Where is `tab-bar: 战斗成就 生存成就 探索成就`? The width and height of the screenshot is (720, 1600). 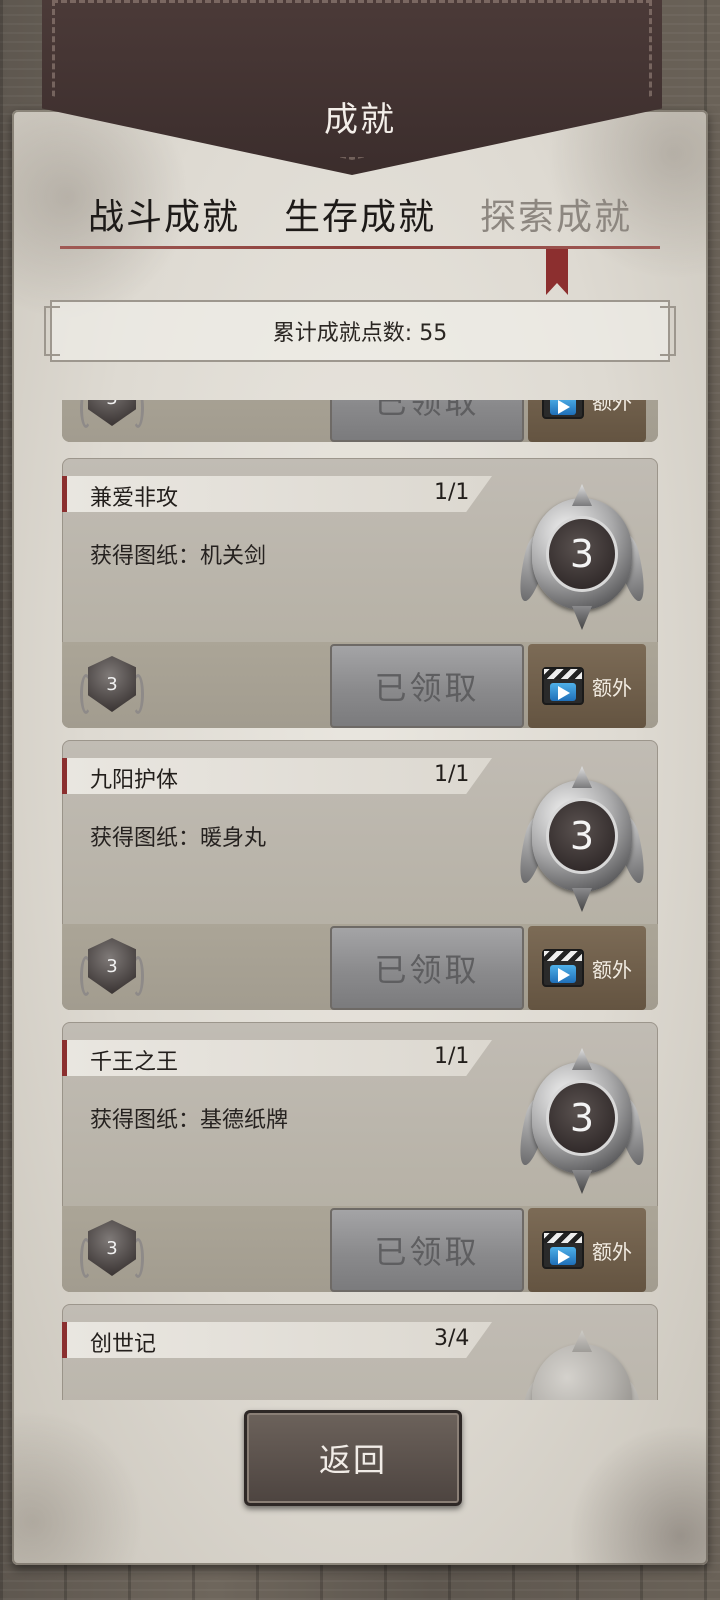
tab-bar: 战斗成就 生存成就 探索成就 is located at coordinates (360, 215).